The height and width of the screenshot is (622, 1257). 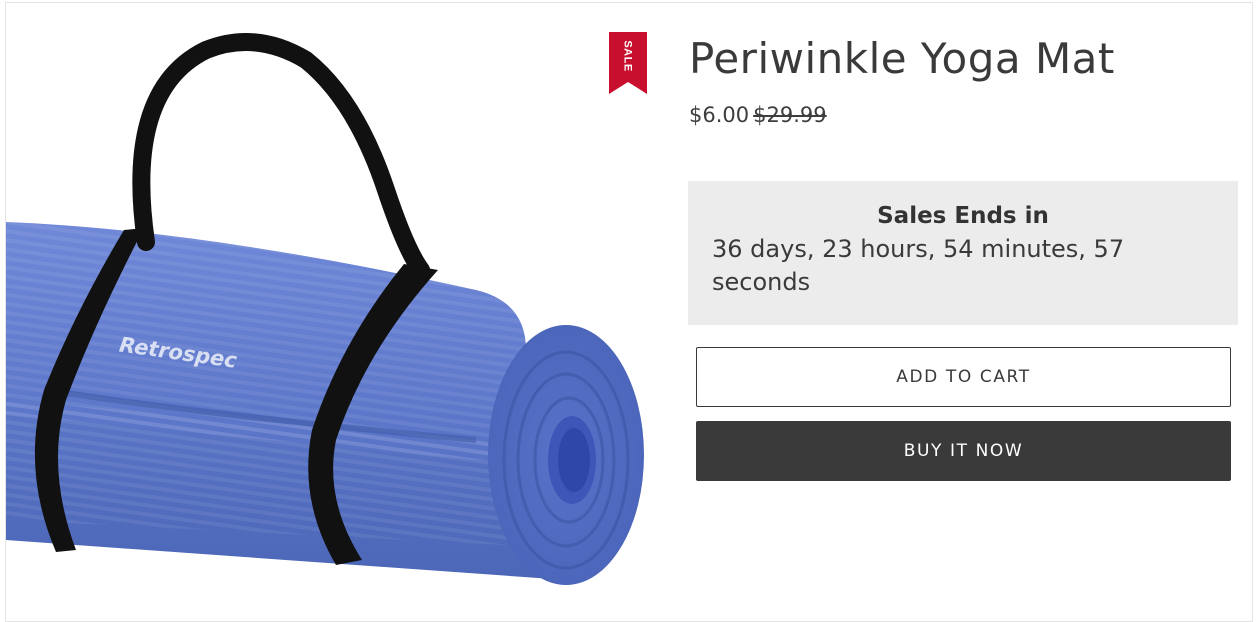 I want to click on price-line: $6.00 $29.99, so click(x=758, y=115).